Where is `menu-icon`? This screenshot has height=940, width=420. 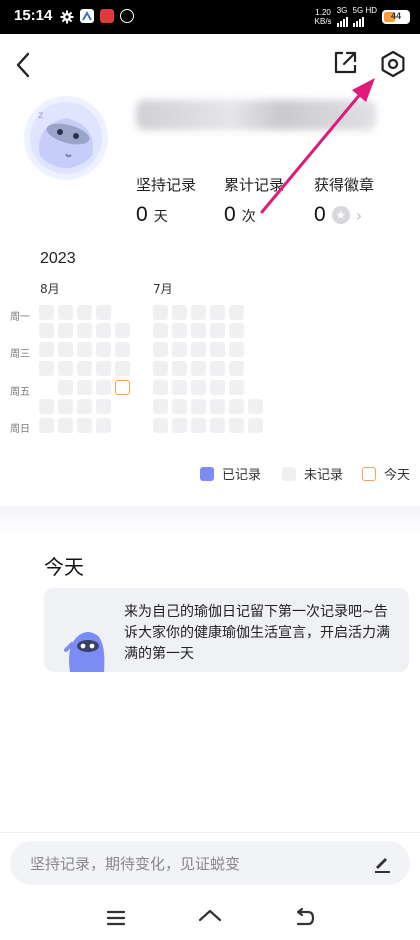 menu-icon is located at coordinates (116, 918).